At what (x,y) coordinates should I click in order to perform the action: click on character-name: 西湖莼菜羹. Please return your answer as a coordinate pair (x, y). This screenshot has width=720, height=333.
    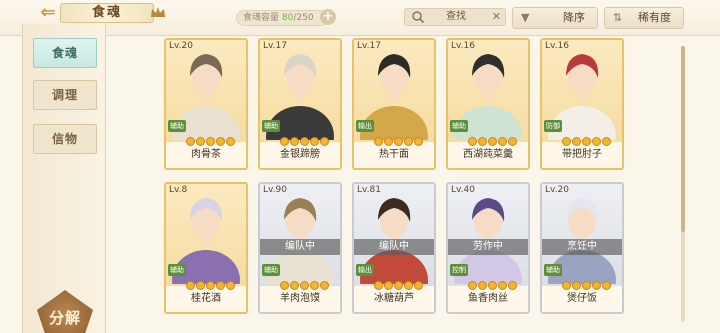
    Looking at the image, I should click on (488, 155).